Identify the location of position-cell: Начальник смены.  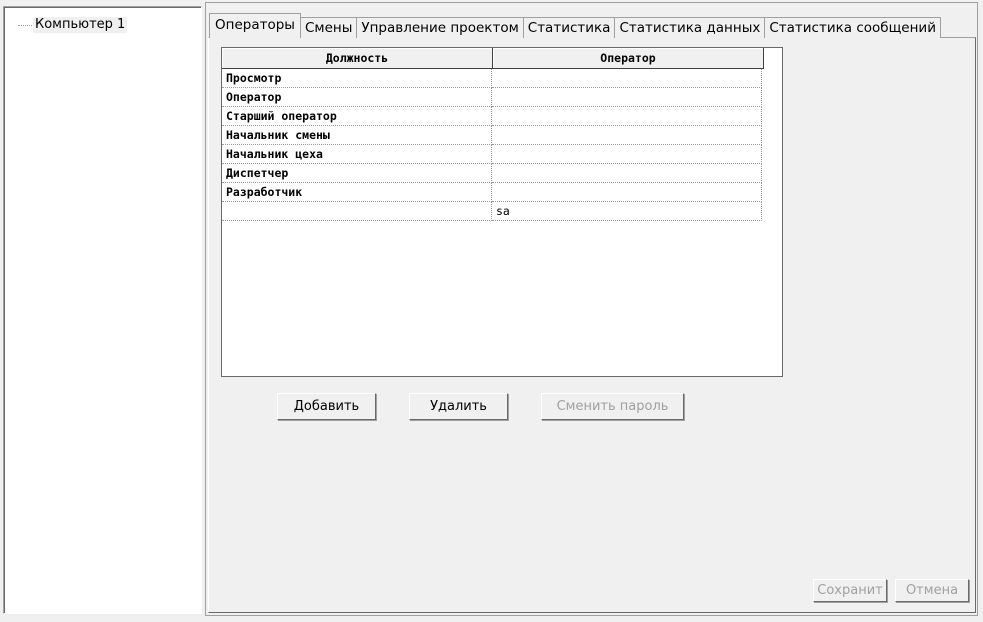
(357, 135).